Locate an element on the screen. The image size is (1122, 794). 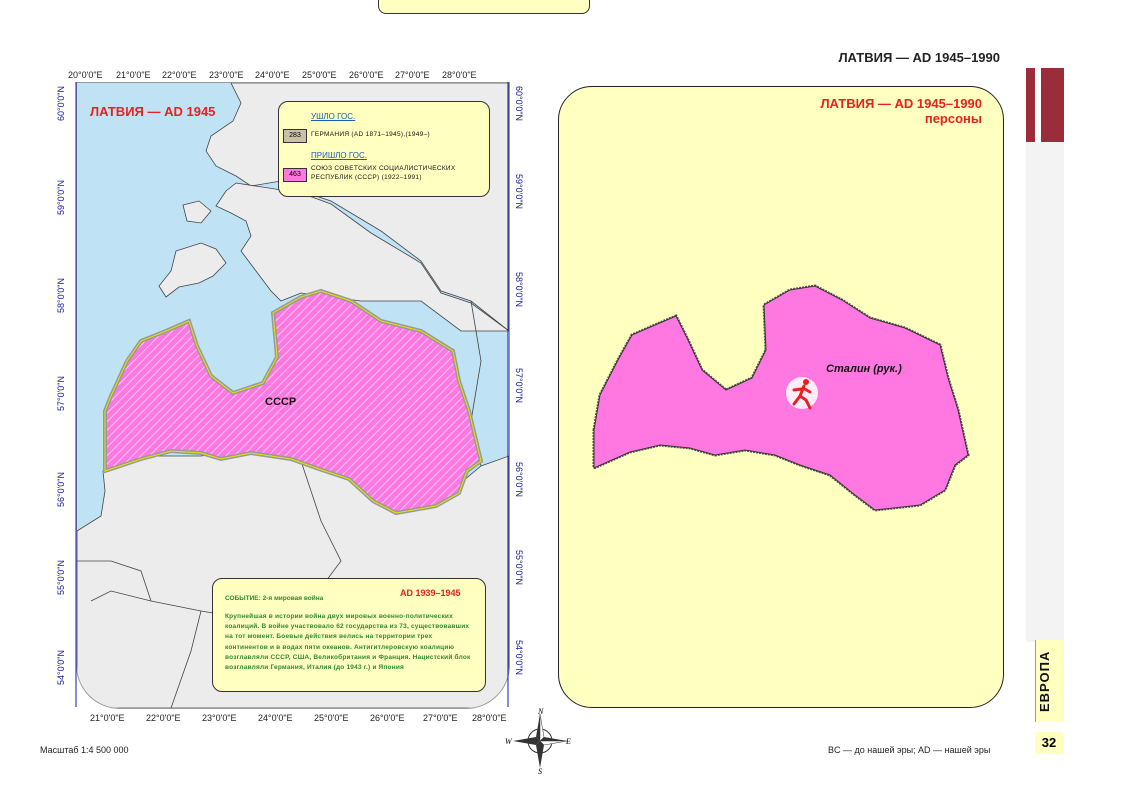
running-person-icon is located at coordinates (802, 393).